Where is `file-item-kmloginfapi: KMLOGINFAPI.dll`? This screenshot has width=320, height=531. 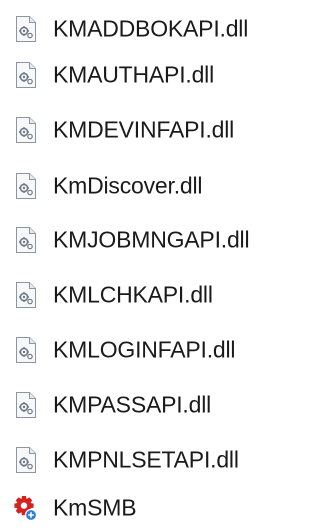
file-item-kmloginfapi: KMLOGINFAPI.dll is located at coordinates (154, 350).